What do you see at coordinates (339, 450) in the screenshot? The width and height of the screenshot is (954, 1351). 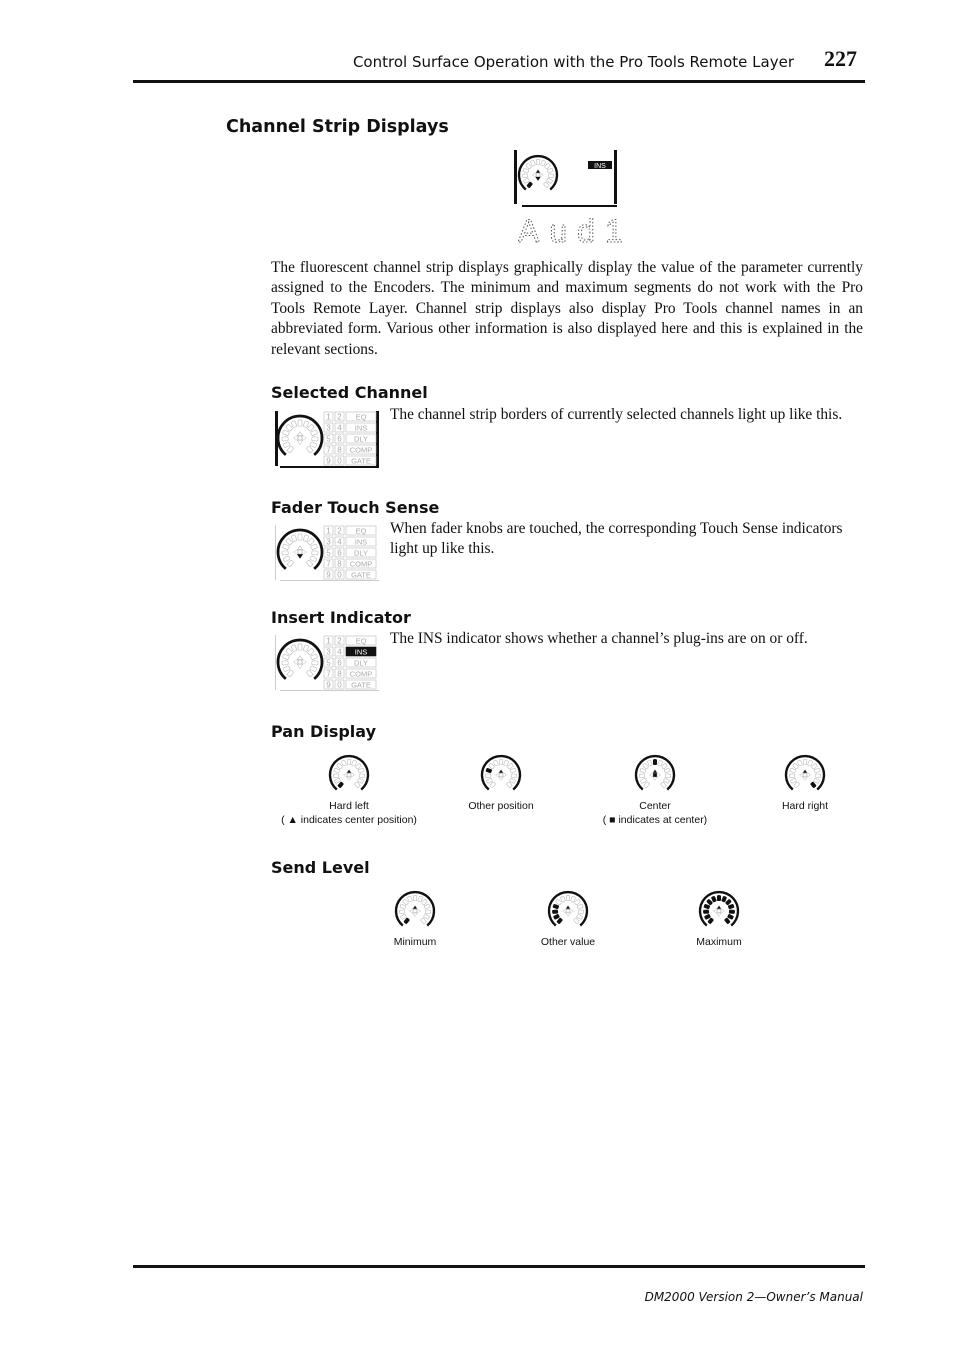 I see `number-label: 8` at bounding box center [339, 450].